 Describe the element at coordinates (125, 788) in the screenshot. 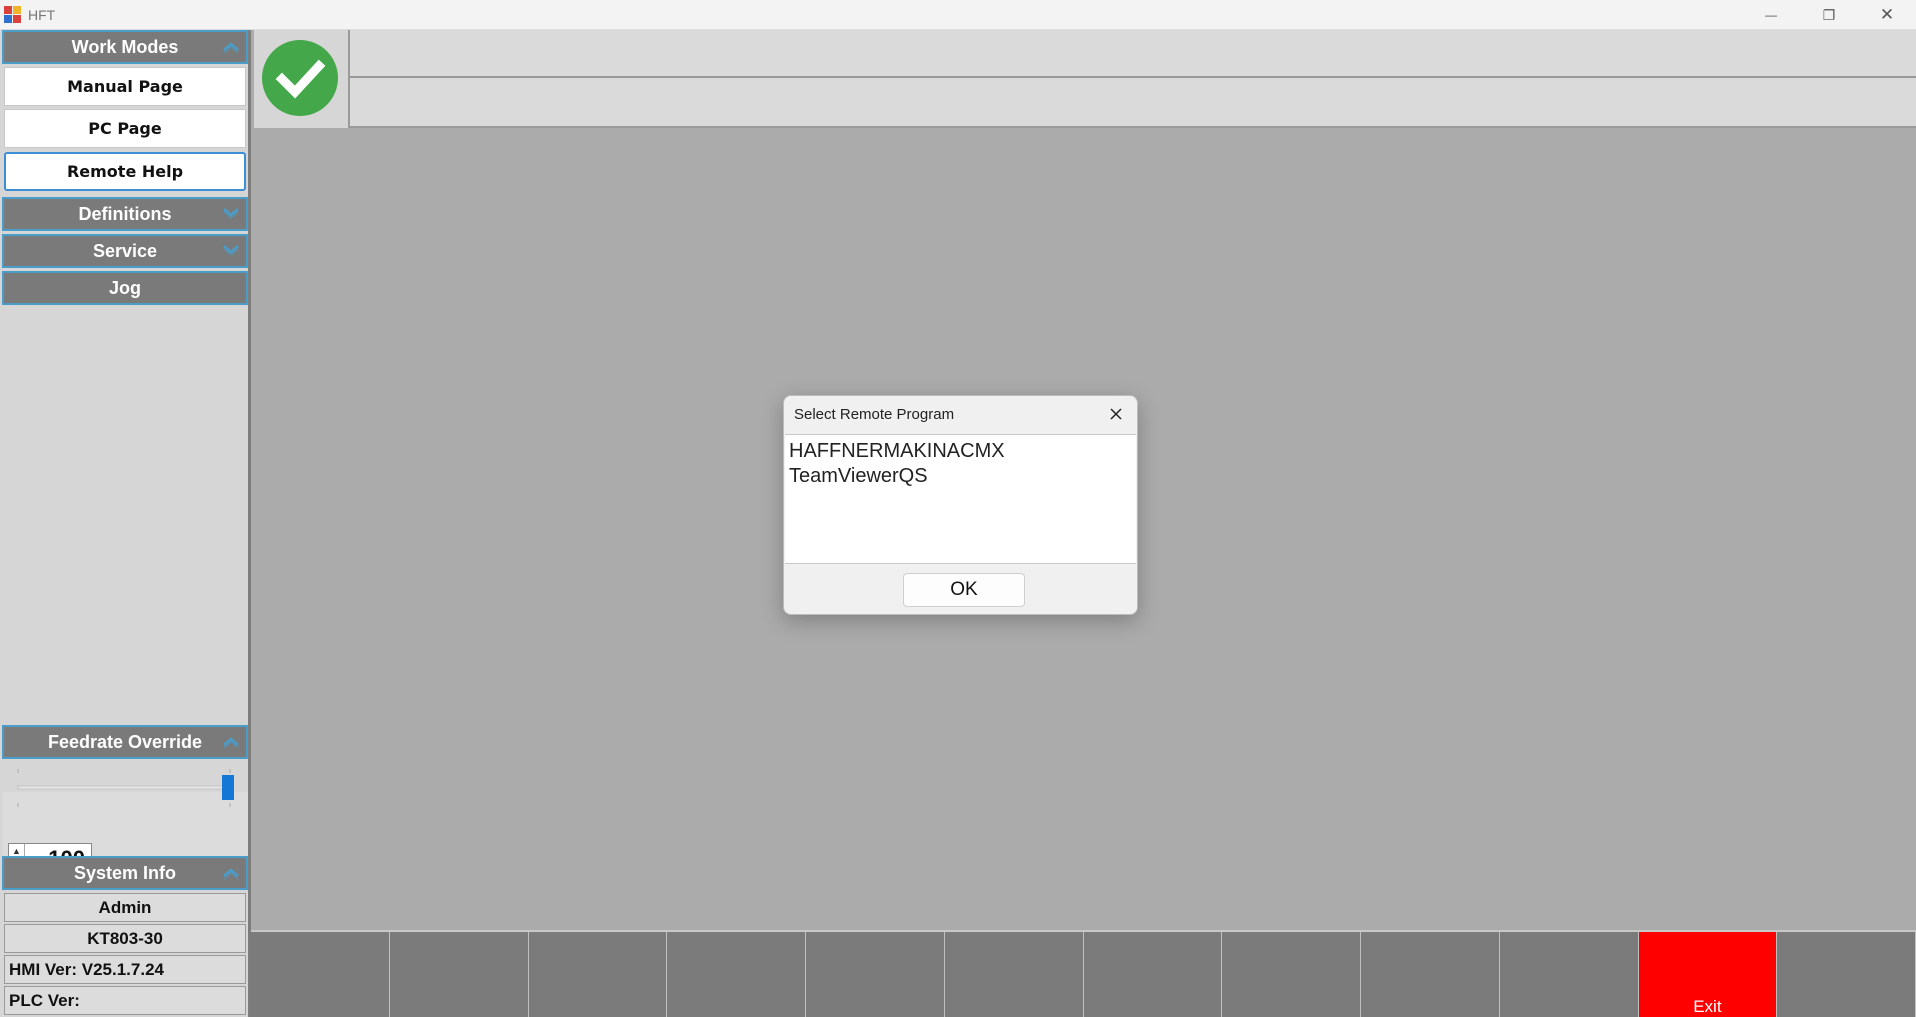

I see `feedrate-slider` at that location.